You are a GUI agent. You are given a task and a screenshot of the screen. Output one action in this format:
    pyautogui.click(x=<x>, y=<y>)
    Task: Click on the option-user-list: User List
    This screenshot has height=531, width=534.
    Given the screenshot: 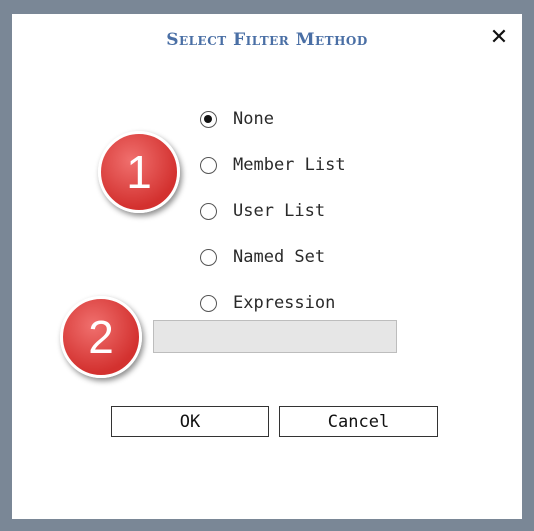 What is the action you would take?
    pyautogui.click(x=273, y=211)
    